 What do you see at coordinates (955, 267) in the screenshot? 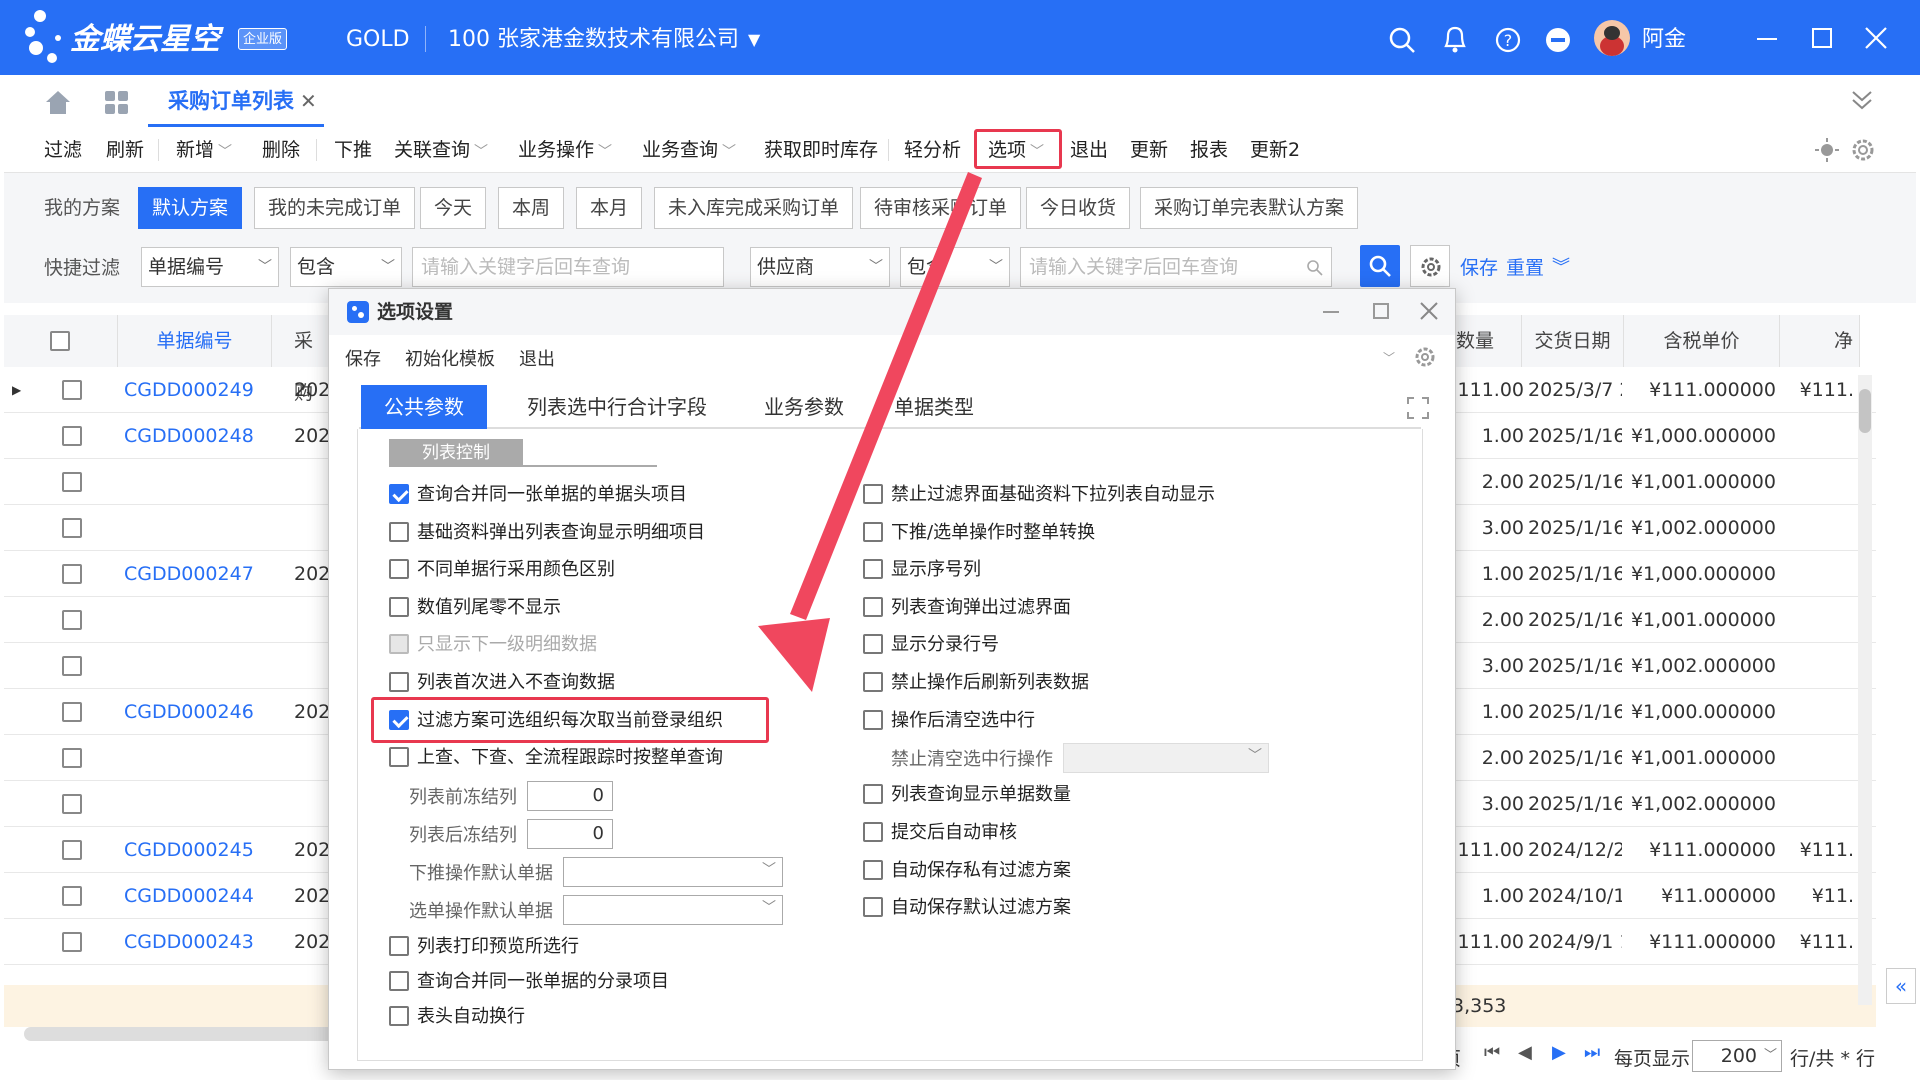
I see `filter-op2-select: 包含 ﹀` at bounding box center [955, 267].